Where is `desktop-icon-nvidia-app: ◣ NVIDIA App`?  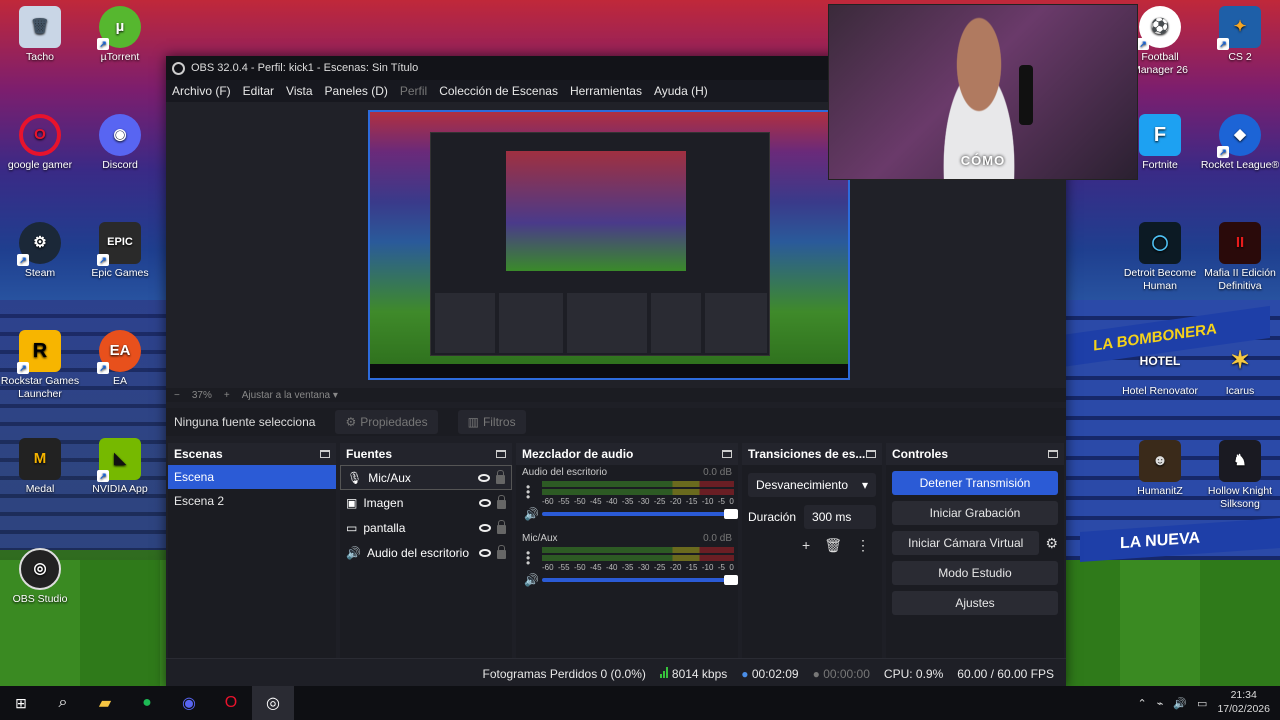
desktop-icon-nvidia-app: ◣ NVIDIA App is located at coordinates (120, 467).